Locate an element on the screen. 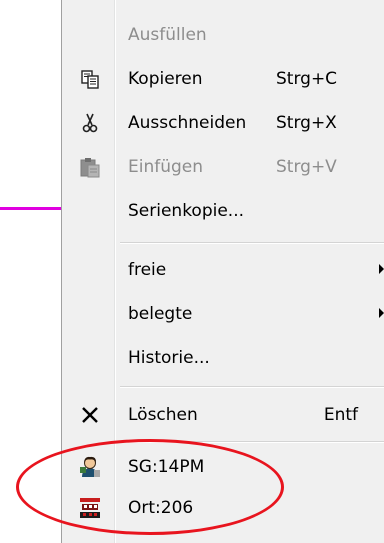 The width and height of the screenshot is (384, 543). menu-item-loeschen: Löschen Entf is located at coordinates (223, 415).